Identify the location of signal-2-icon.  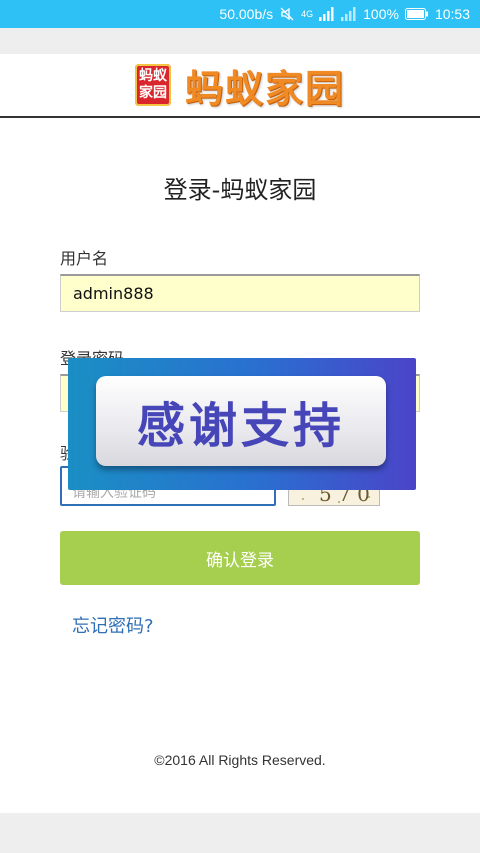
(349, 14).